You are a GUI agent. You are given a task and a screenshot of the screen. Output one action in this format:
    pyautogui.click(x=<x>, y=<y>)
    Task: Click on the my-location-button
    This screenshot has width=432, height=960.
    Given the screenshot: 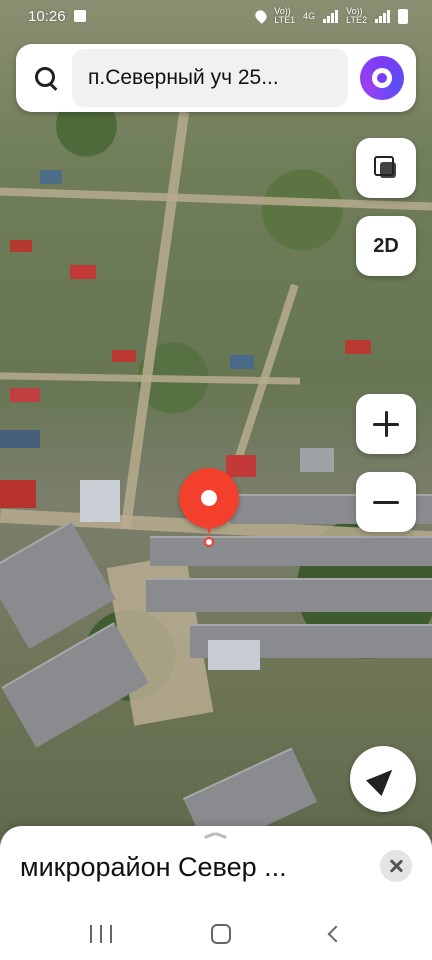 What is the action you would take?
    pyautogui.click(x=383, y=779)
    